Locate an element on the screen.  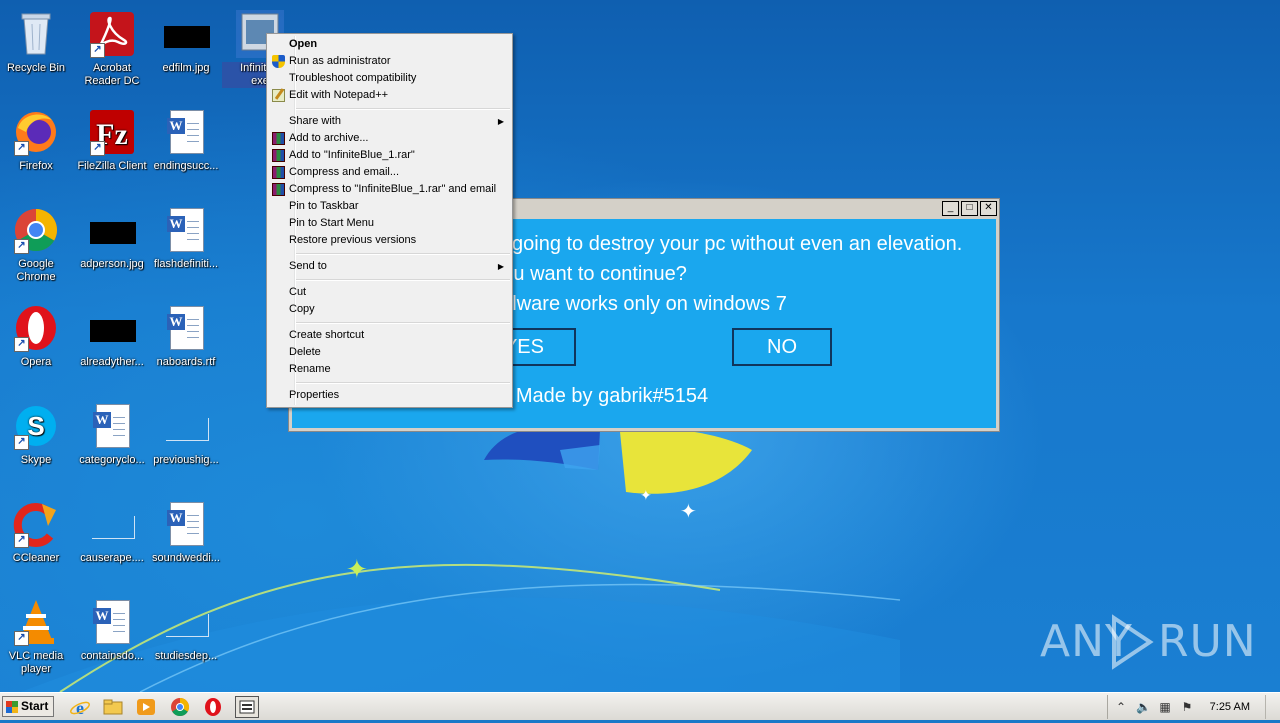
menu-item-edit-notepadpp: Edit with Notepad++ is located at coordinates (389, 95).